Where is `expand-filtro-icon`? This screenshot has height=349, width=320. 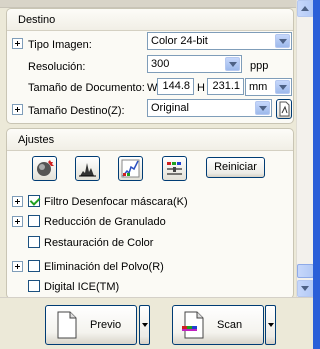 expand-filtro-icon is located at coordinates (17, 201).